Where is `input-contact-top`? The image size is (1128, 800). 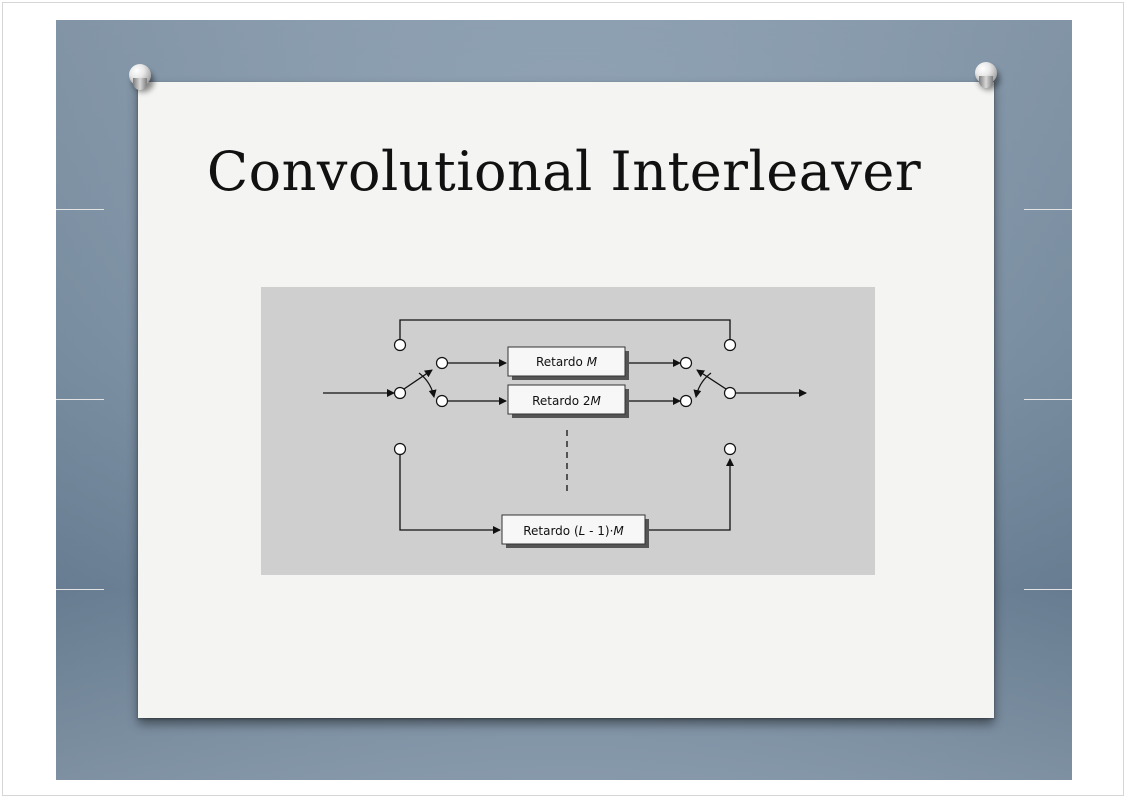 input-contact-top is located at coordinates (400, 345).